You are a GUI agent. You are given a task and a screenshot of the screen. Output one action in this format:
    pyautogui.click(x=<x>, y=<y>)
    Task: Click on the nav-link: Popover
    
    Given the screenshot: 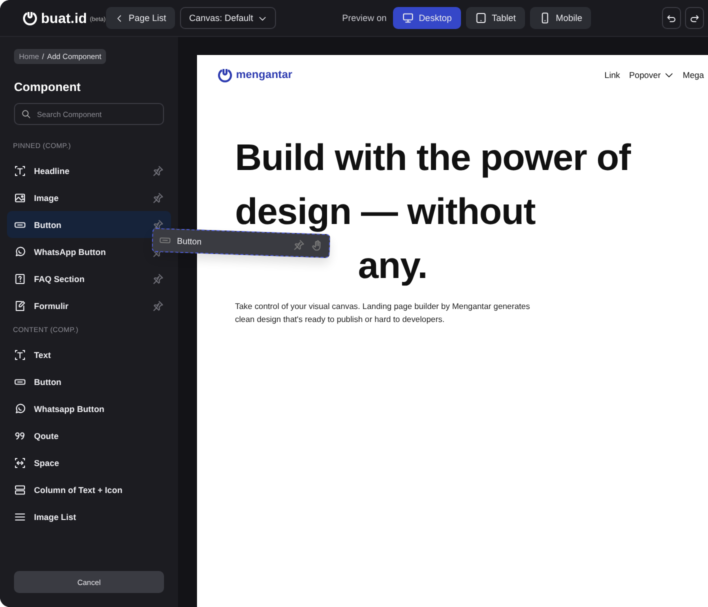 What is the action you would take?
    pyautogui.click(x=651, y=75)
    